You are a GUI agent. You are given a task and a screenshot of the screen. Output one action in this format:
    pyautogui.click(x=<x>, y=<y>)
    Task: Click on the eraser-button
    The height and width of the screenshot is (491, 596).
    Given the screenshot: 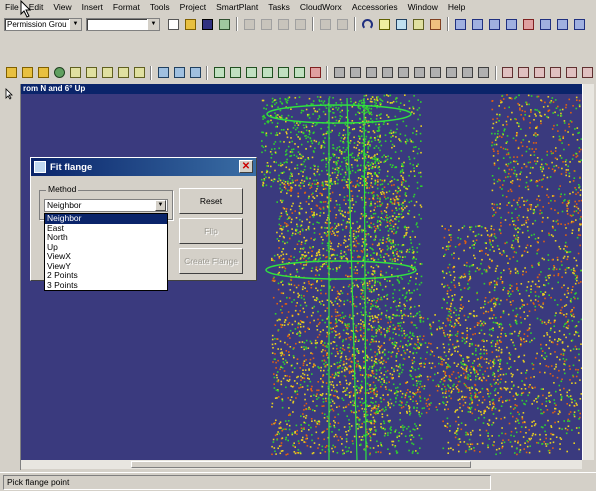 What is the action you would take?
    pyautogui.click(x=435, y=24)
    